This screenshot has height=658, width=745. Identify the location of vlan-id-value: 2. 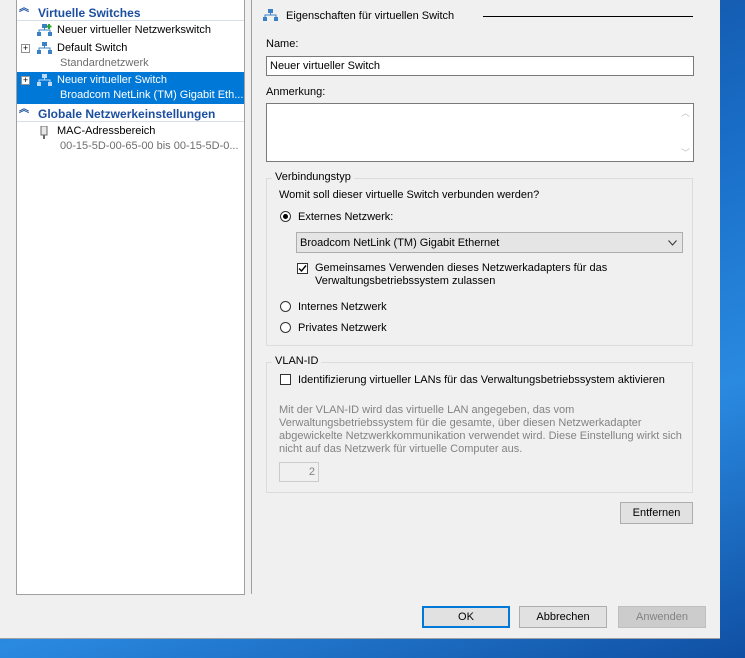
(311, 472).